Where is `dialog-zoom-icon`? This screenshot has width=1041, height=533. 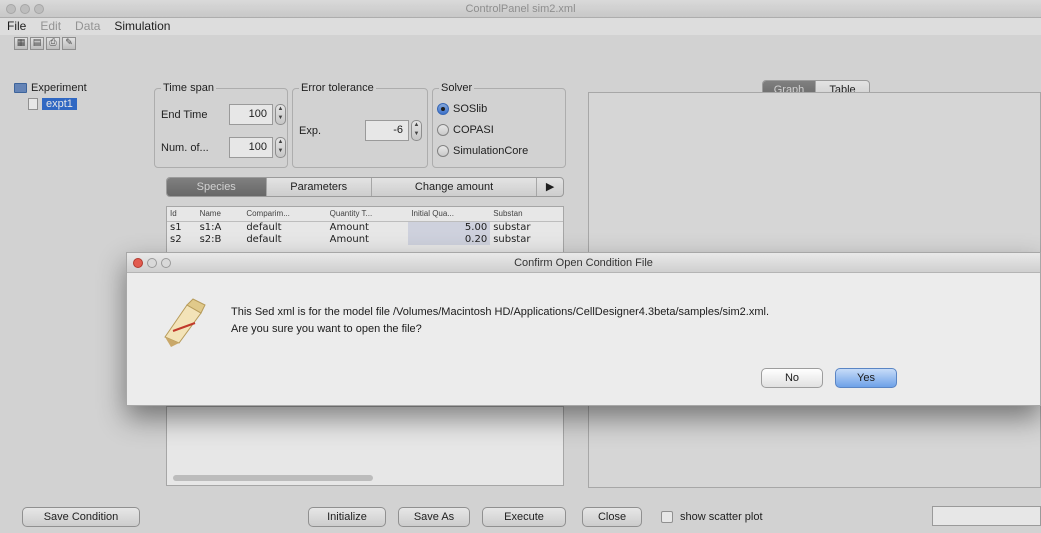
dialog-zoom-icon is located at coordinates (166, 263).